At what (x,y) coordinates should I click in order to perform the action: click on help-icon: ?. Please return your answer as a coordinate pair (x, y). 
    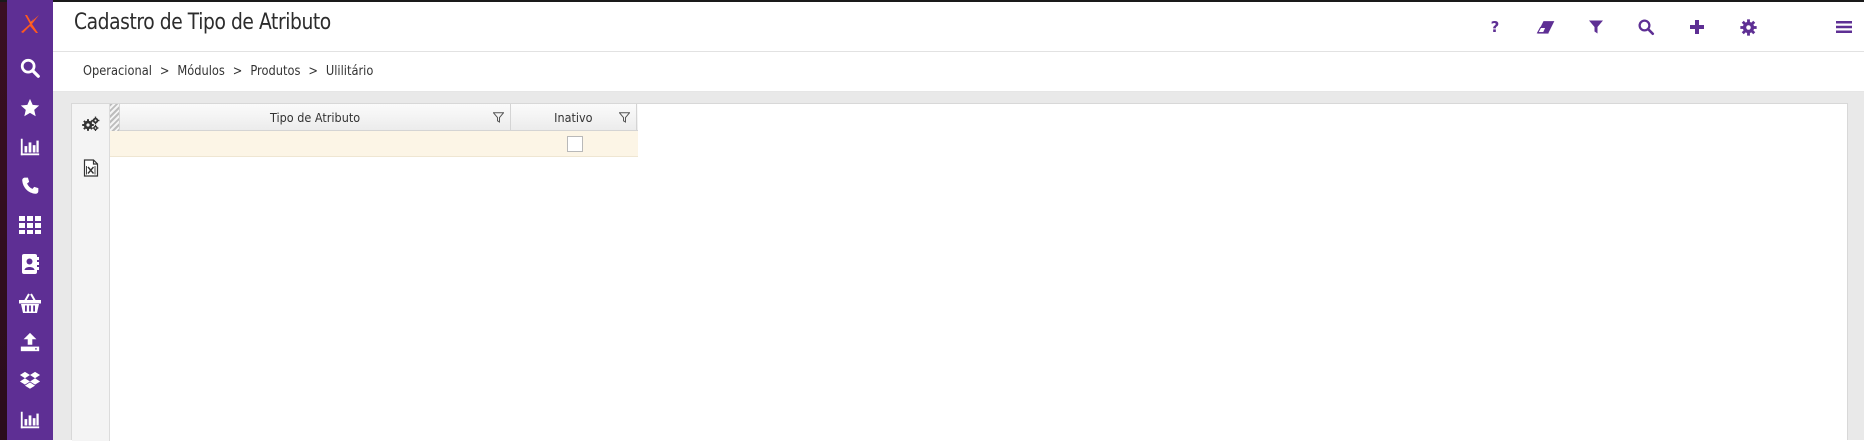
    Looking at the image, I should click on (1495, 27).